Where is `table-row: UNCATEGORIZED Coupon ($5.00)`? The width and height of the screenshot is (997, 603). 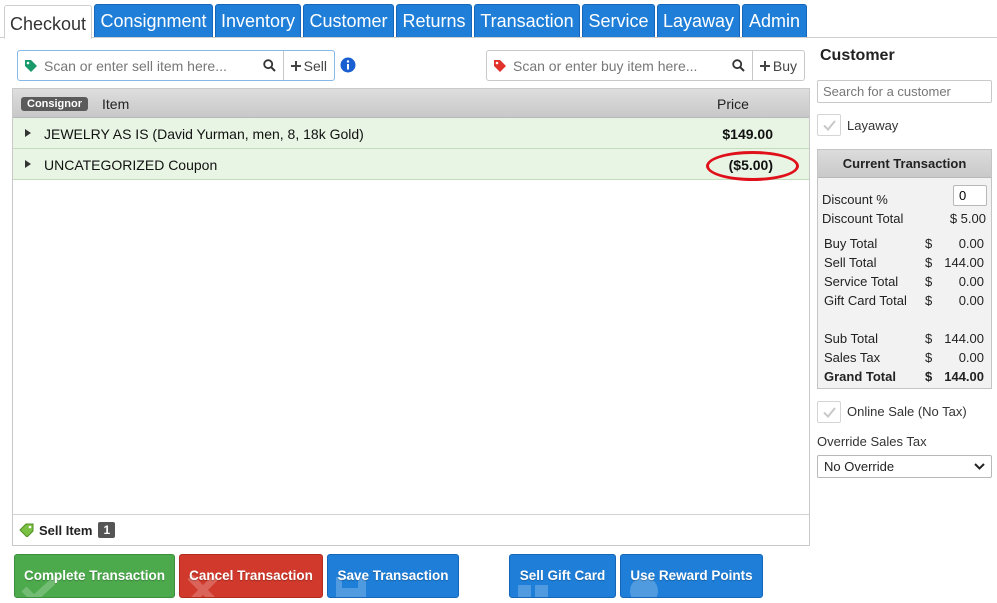 table-row: UNCATEGORIZED Coupon ($5.00) is located at coordinates (411, 165).